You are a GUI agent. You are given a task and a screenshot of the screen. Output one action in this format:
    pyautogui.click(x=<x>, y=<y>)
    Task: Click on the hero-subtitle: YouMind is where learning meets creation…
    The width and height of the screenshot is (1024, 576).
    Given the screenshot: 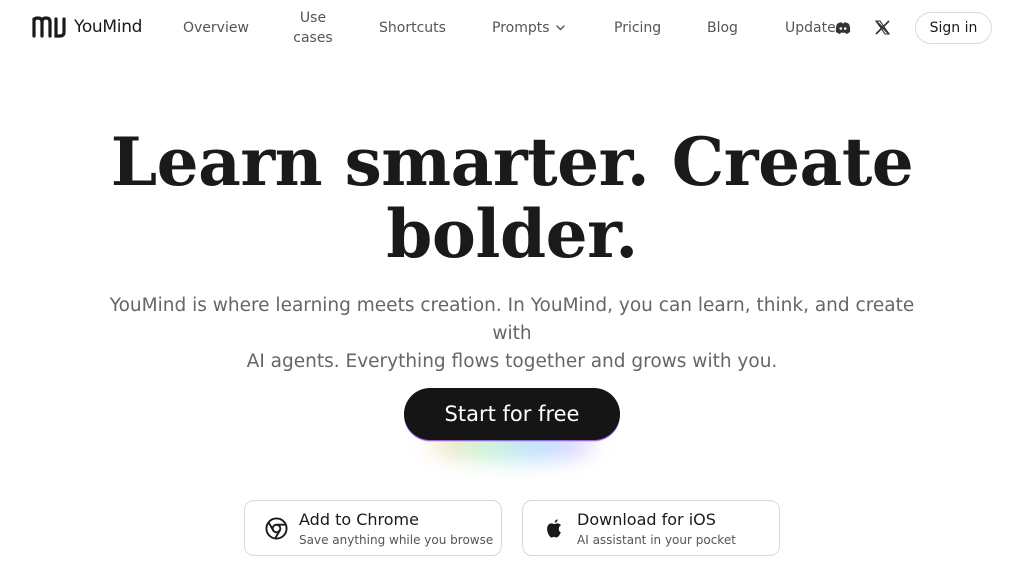 What is the action you would take?
    pyautogui.click(x=512, y=334)
    